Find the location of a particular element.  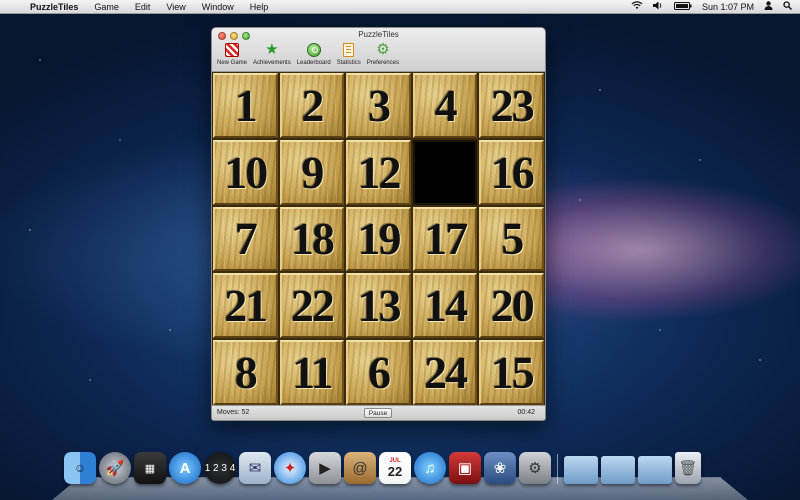

puzzle-tile: 19 is located at coordinates (378, 239).